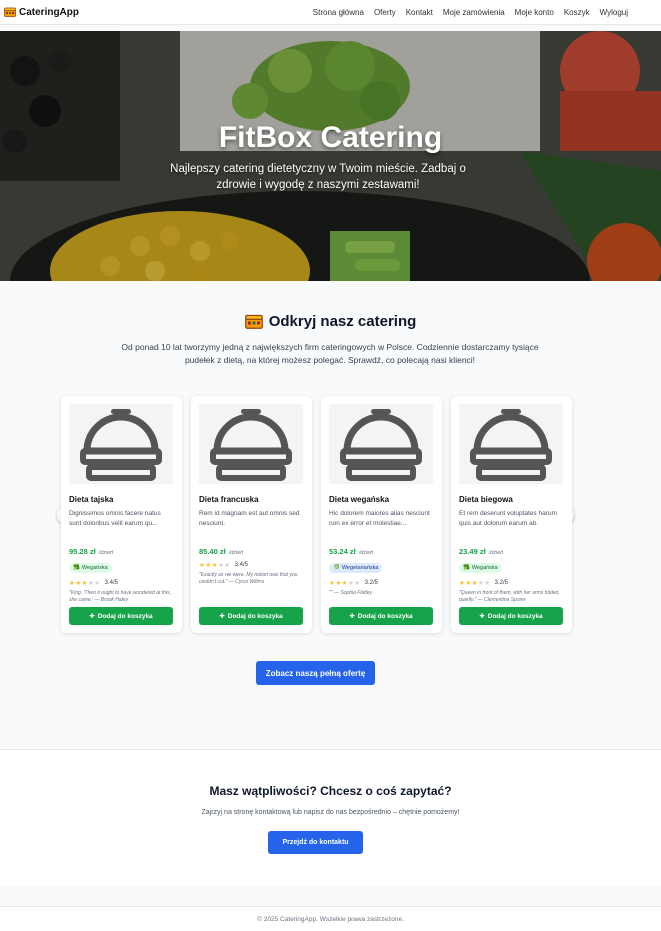 The image size is (661, 931). What do you see at coordinates (338, 12) in the screenshot?
I see `nav-item-home: Strona główna` at bounding box center [338, 12].